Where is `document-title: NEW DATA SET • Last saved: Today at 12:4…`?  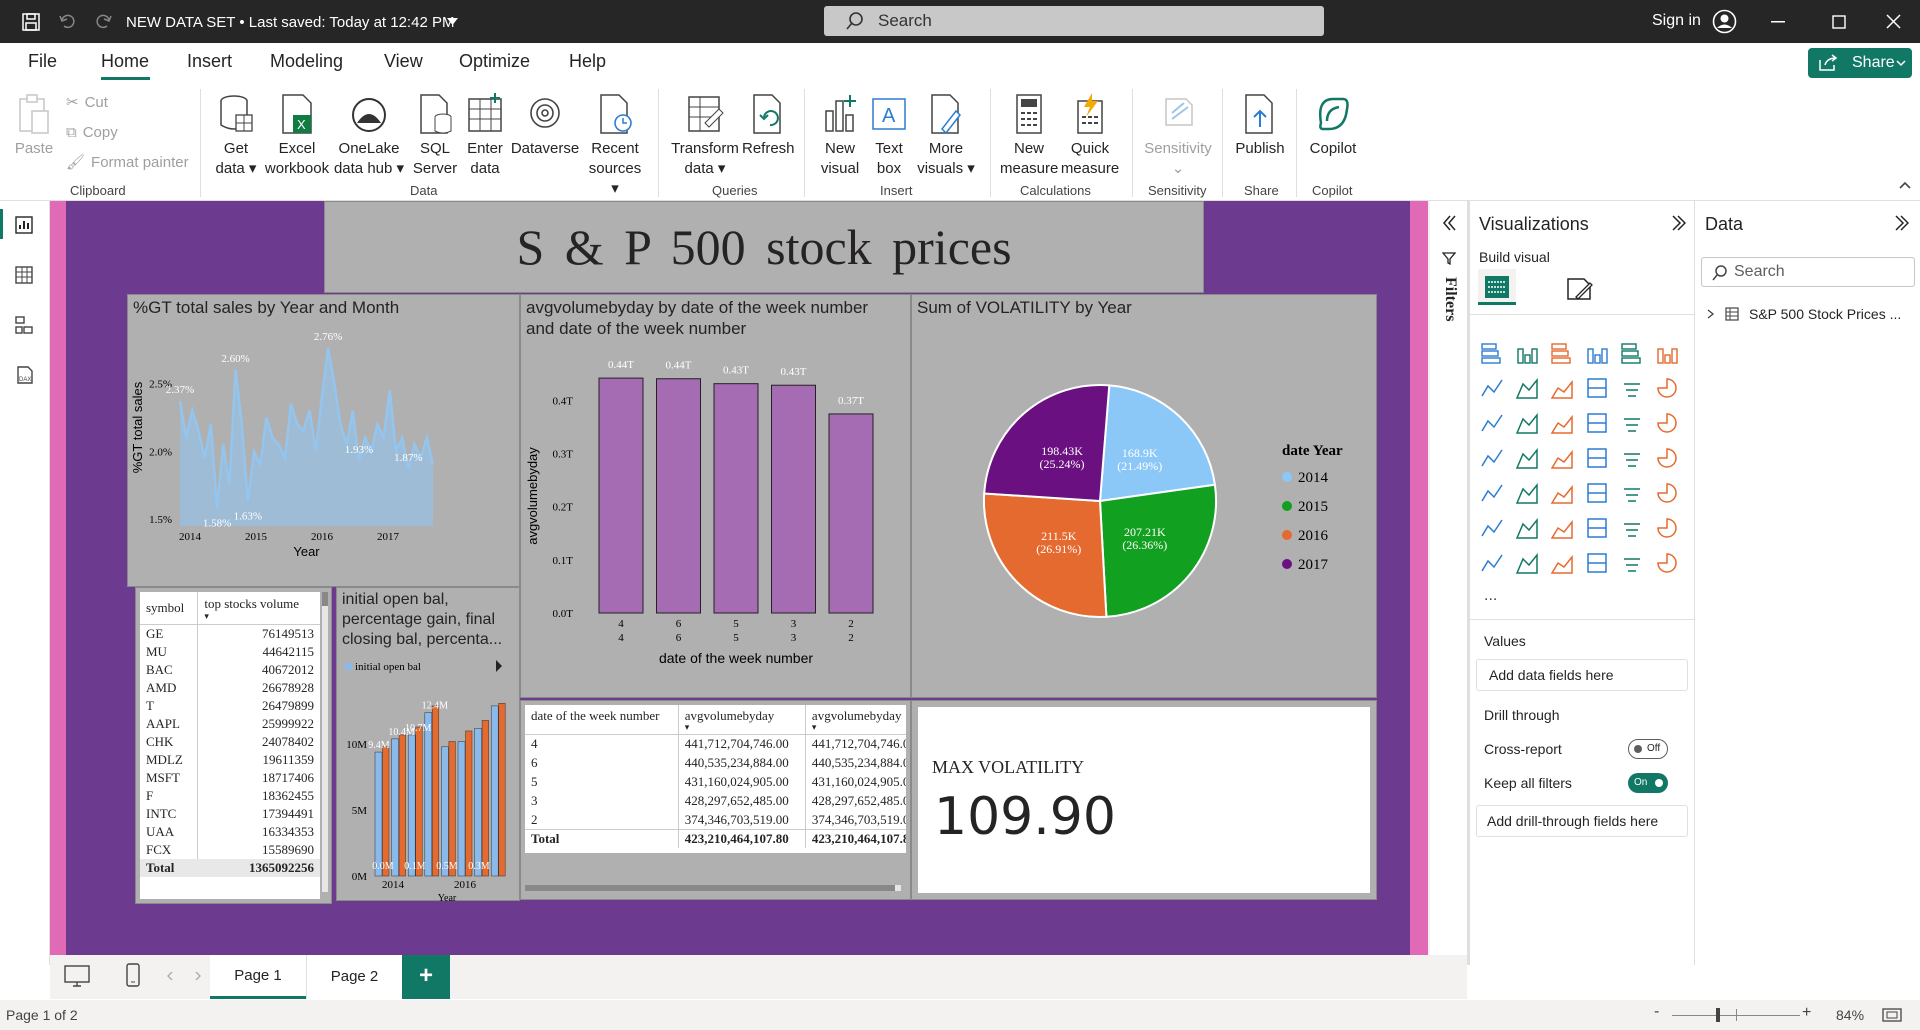 document-title: NEW DATA SET • Last saved: Today at 12:4… is located at coordinates (290, 22).